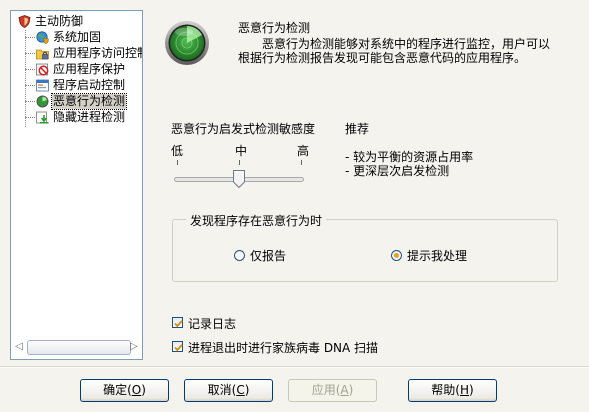 The width and height of the screenshot is (589, 412). I want to click on recommend-title: 推荐, so click(357, 129).